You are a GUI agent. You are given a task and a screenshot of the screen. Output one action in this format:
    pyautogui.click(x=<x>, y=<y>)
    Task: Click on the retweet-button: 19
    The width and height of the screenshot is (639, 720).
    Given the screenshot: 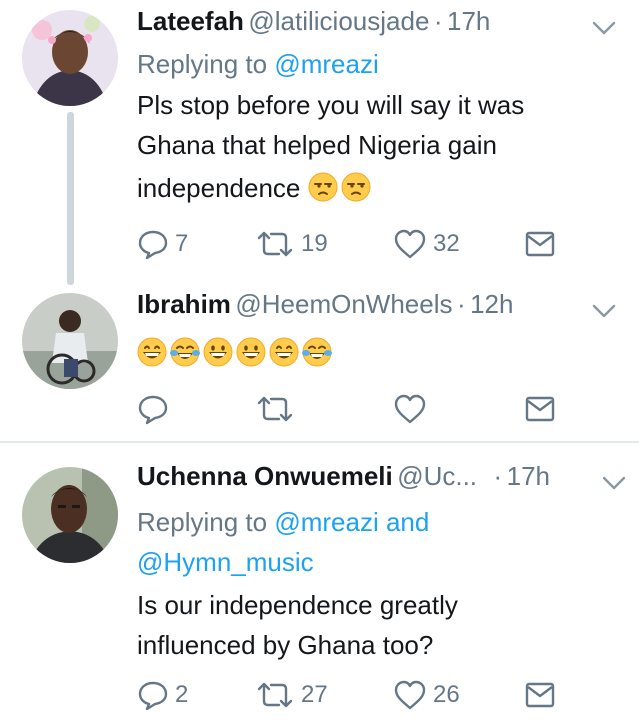 What is the action you would take?
    pyautogui.click(x=291, y=244)
    